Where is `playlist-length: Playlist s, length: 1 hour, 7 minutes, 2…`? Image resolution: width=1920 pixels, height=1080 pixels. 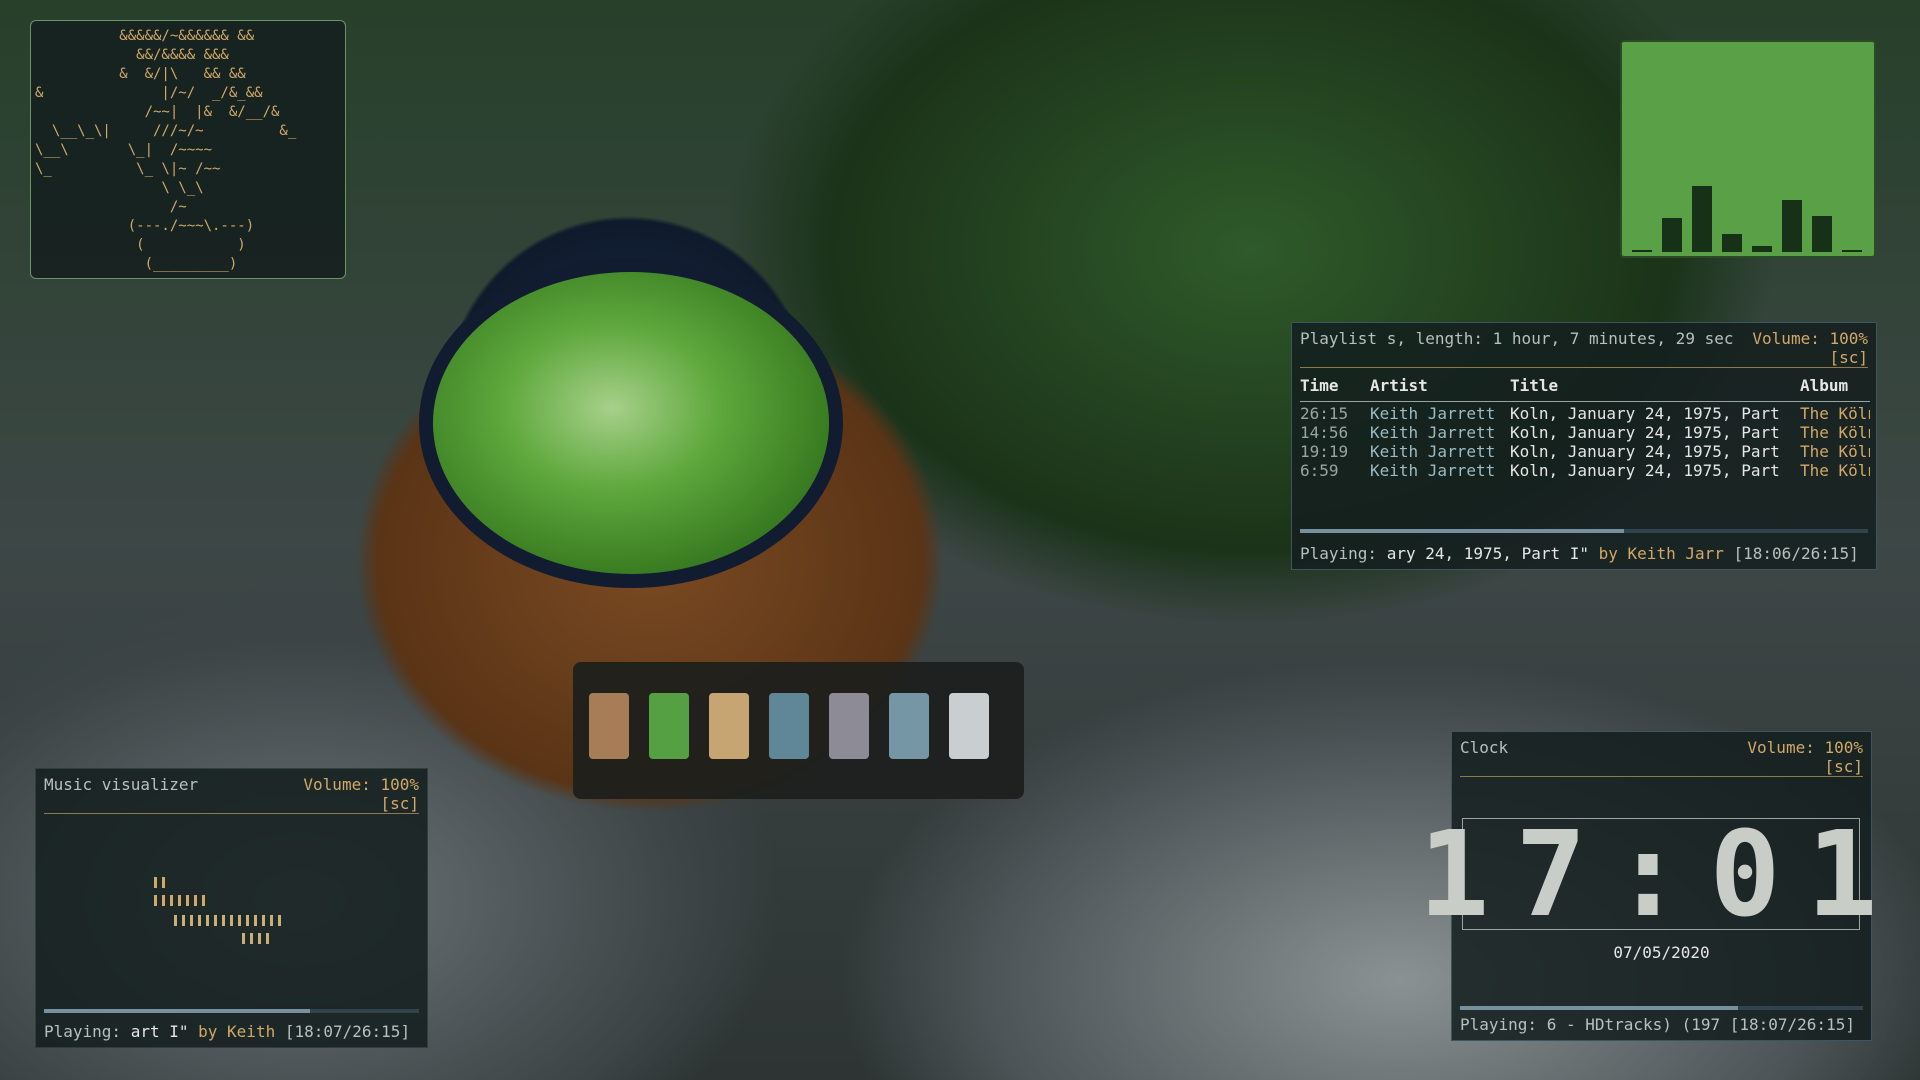
playlist-length: Playlist s, length: 1 hour, 7 minutes, 2… is located at coordinates (1517, 338).